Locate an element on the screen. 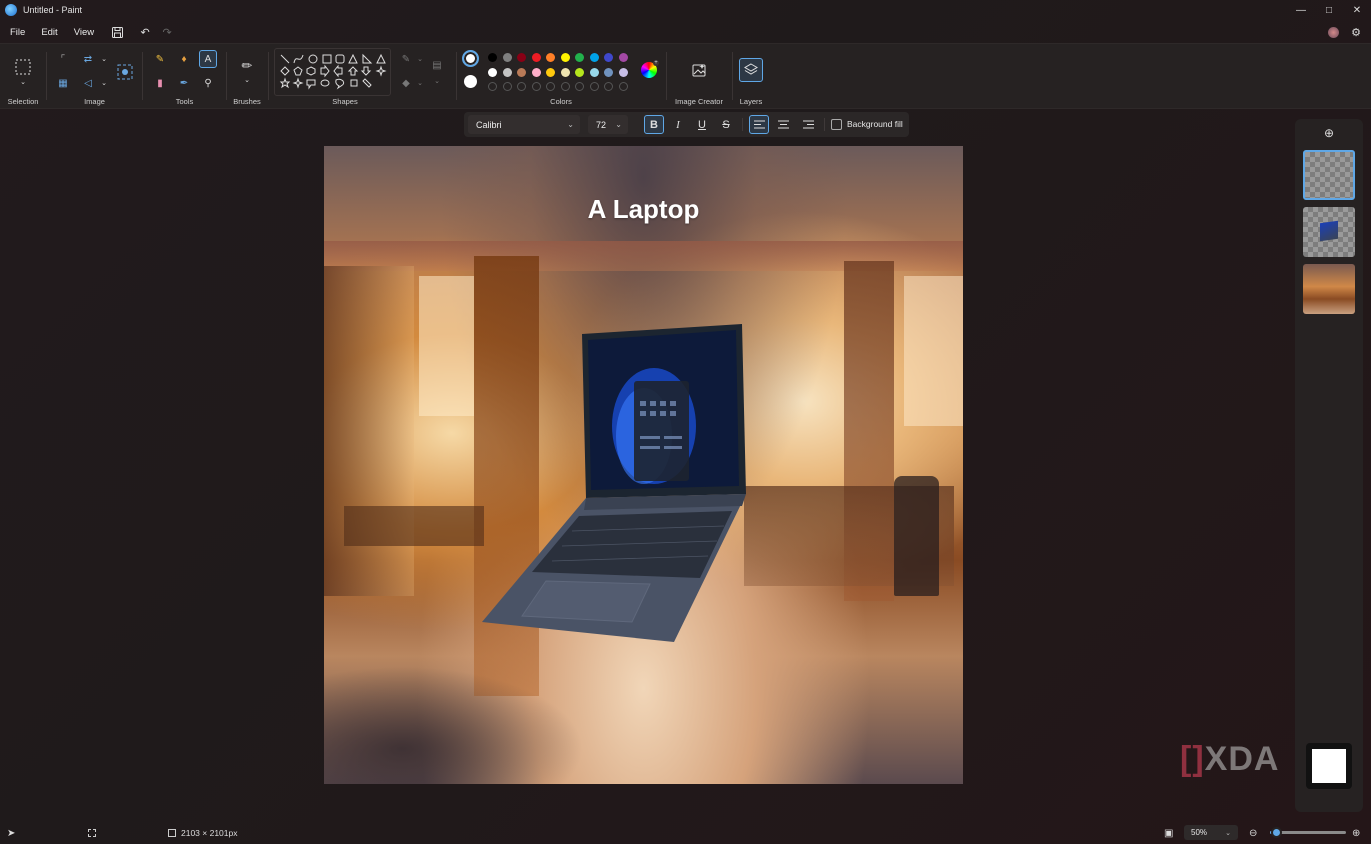 This screenshot has height=844, width=1371. minimize-button: — is located at coordinates (1301, 10).